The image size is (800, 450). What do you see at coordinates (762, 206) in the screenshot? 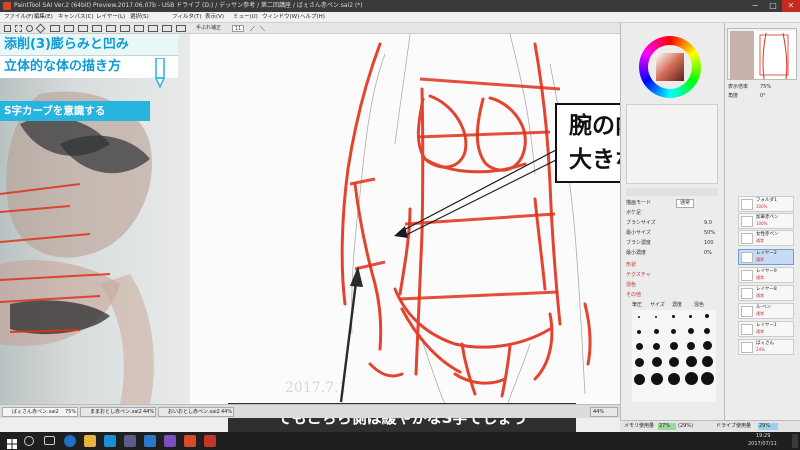
I see `layer-opacity: 100%` at bounding box center [762, 206].